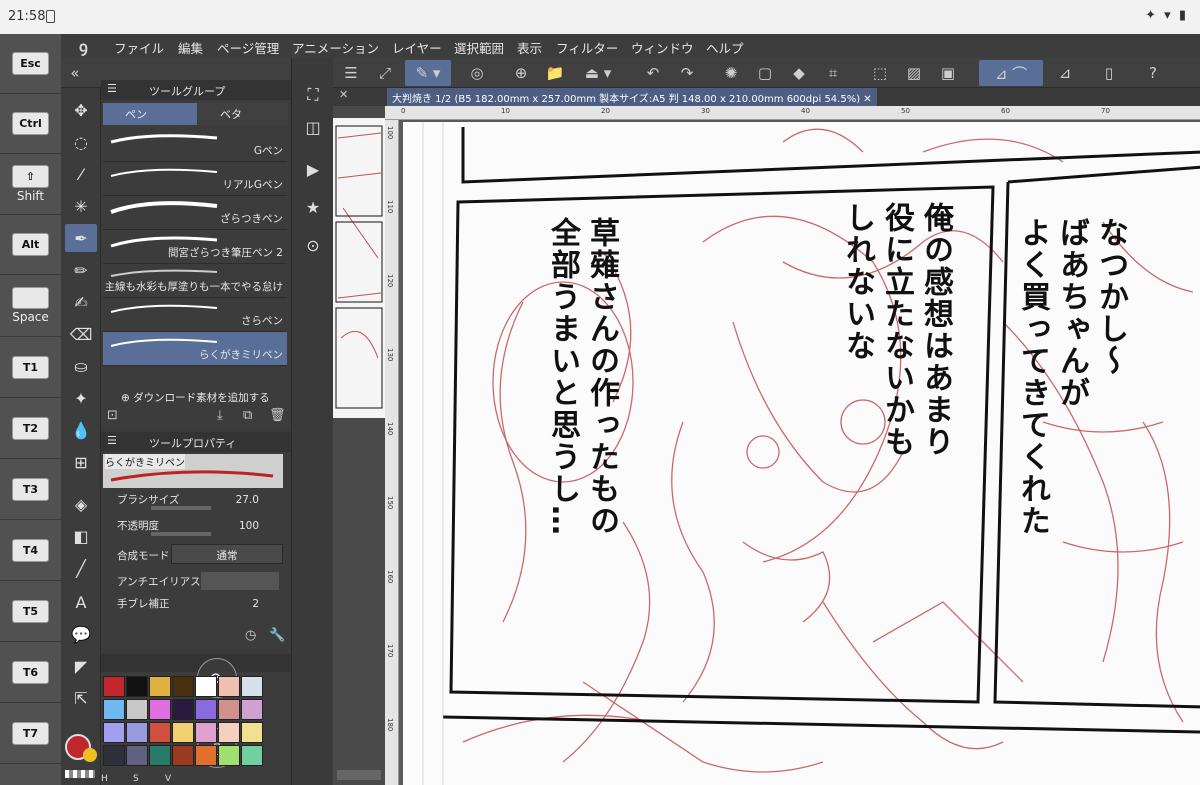  Describe the element at coordinates (195, 397) in the screenshot. I see `download-material-button: ⊕ ダウンロード素材を追加する` at that location.